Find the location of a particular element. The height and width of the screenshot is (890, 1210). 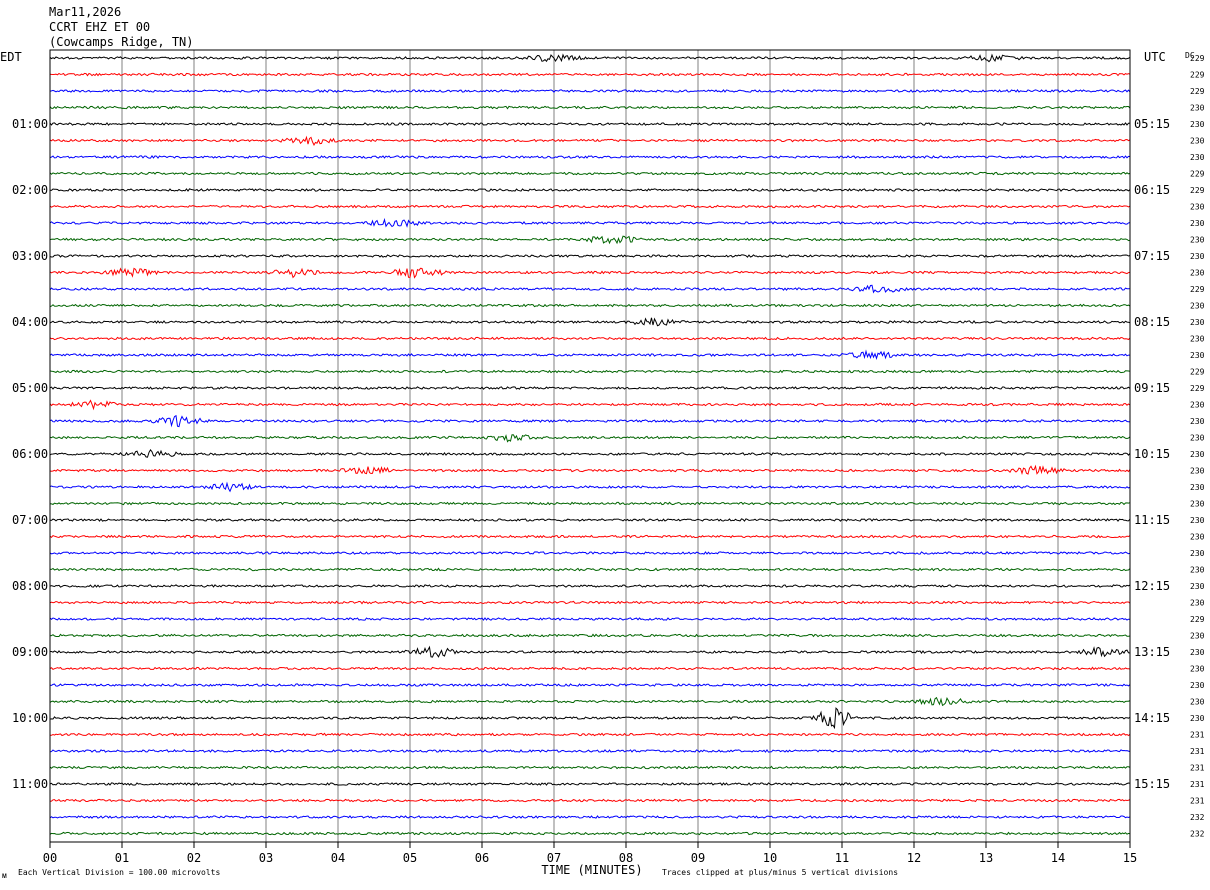

right-timezone-label: UTC is located at coordinates (1155, 57).